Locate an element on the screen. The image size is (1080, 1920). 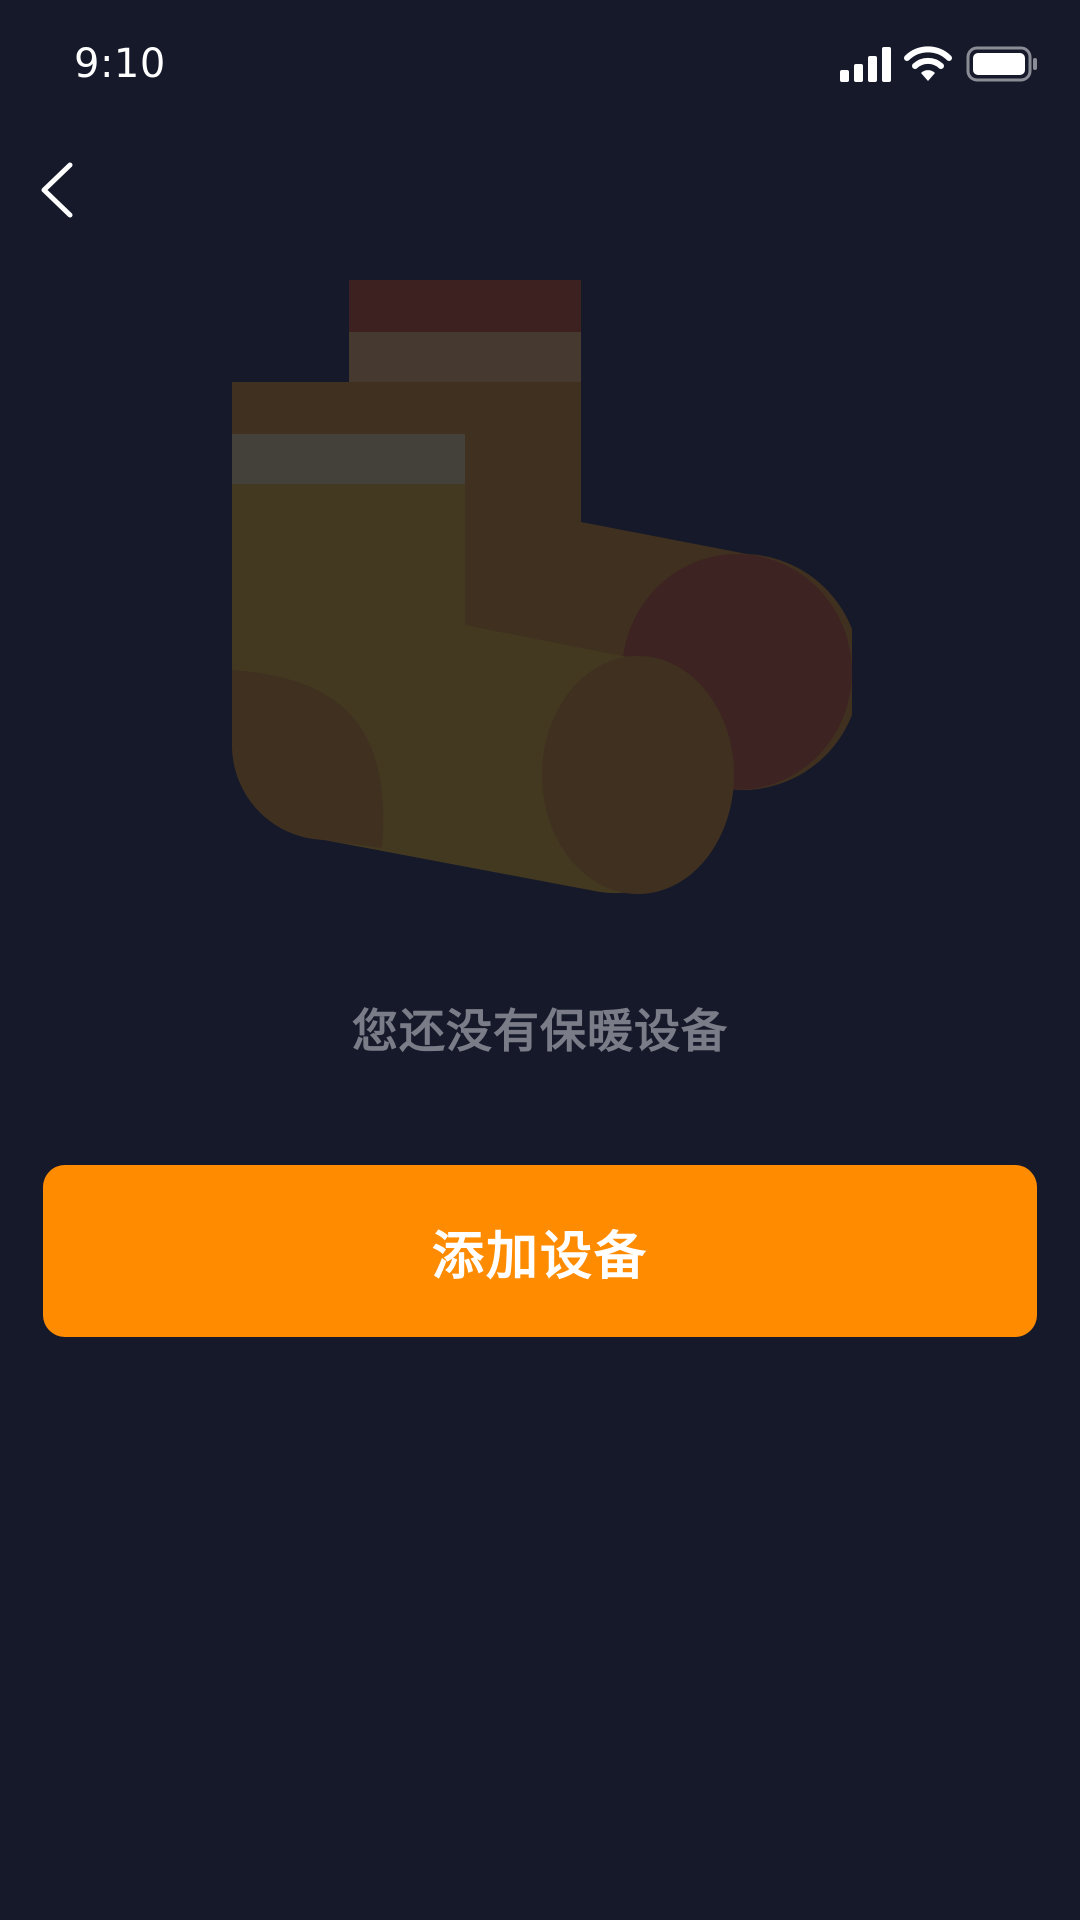
chevron-left-icon is located at coordinates (57, 190).